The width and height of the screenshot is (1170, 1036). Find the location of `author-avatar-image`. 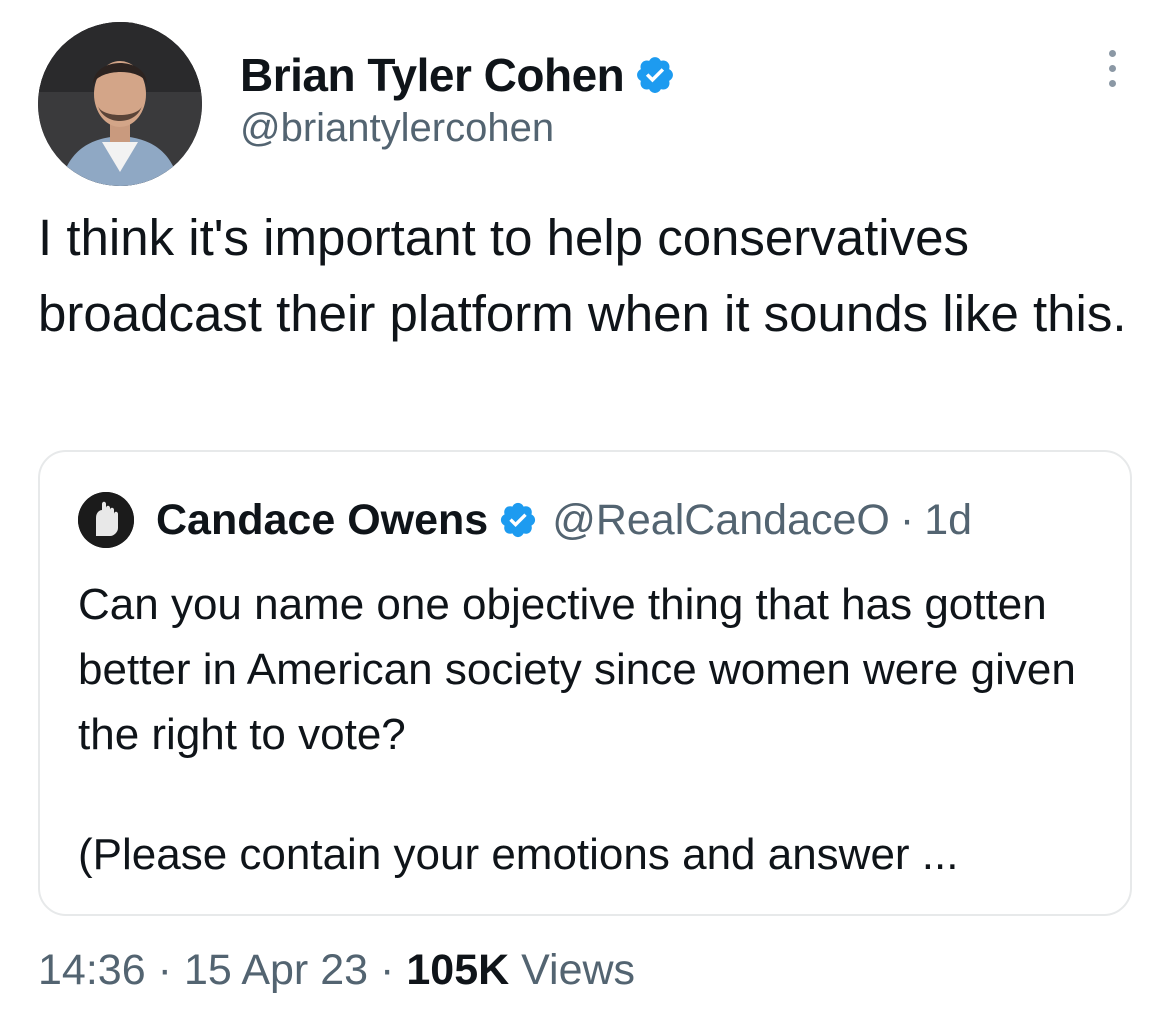

author-avatar-image is located at coordinates (120, 104).